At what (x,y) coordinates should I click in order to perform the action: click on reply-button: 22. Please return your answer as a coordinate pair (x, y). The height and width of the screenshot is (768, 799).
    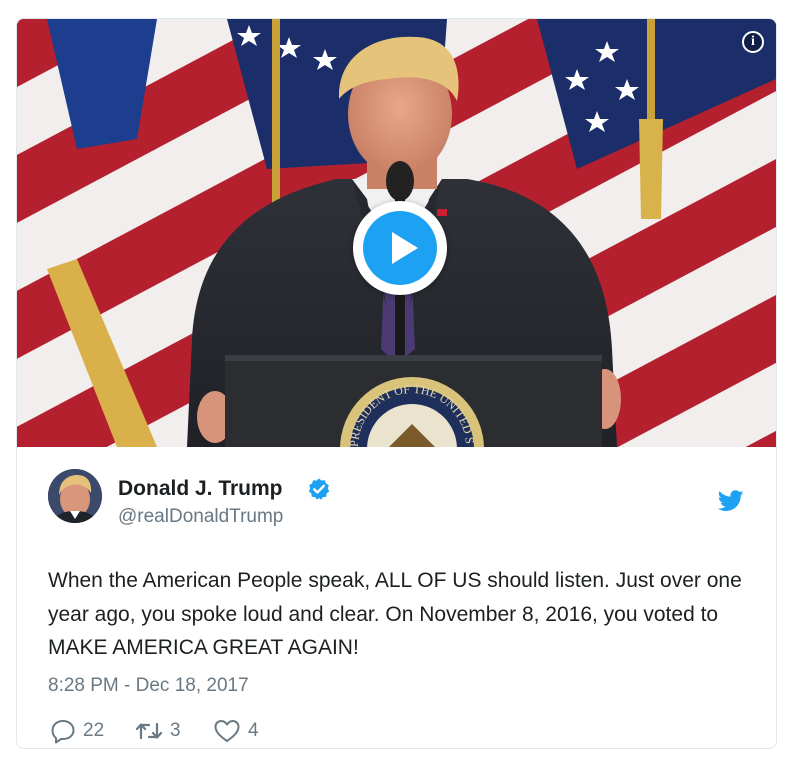
    Looking at the image, I should click on (77, 731).